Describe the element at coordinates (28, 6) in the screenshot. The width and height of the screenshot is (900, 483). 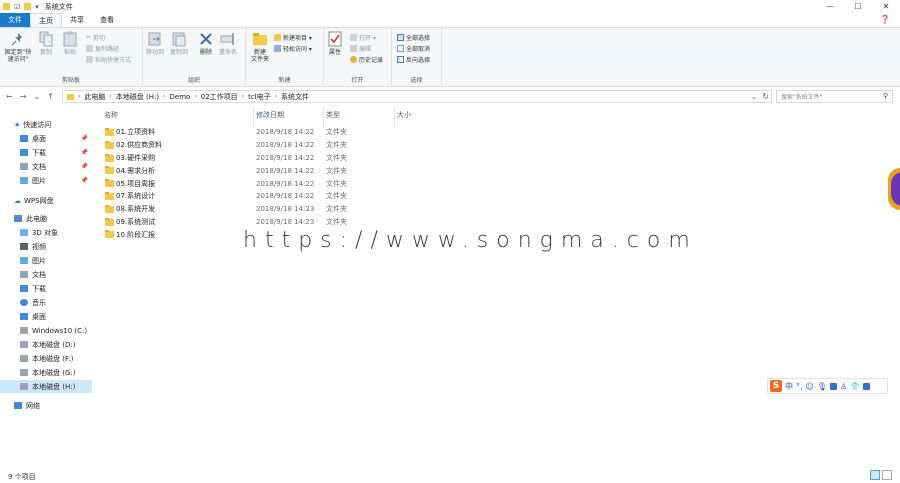
I see `new-folder-quick-icon` at that location.